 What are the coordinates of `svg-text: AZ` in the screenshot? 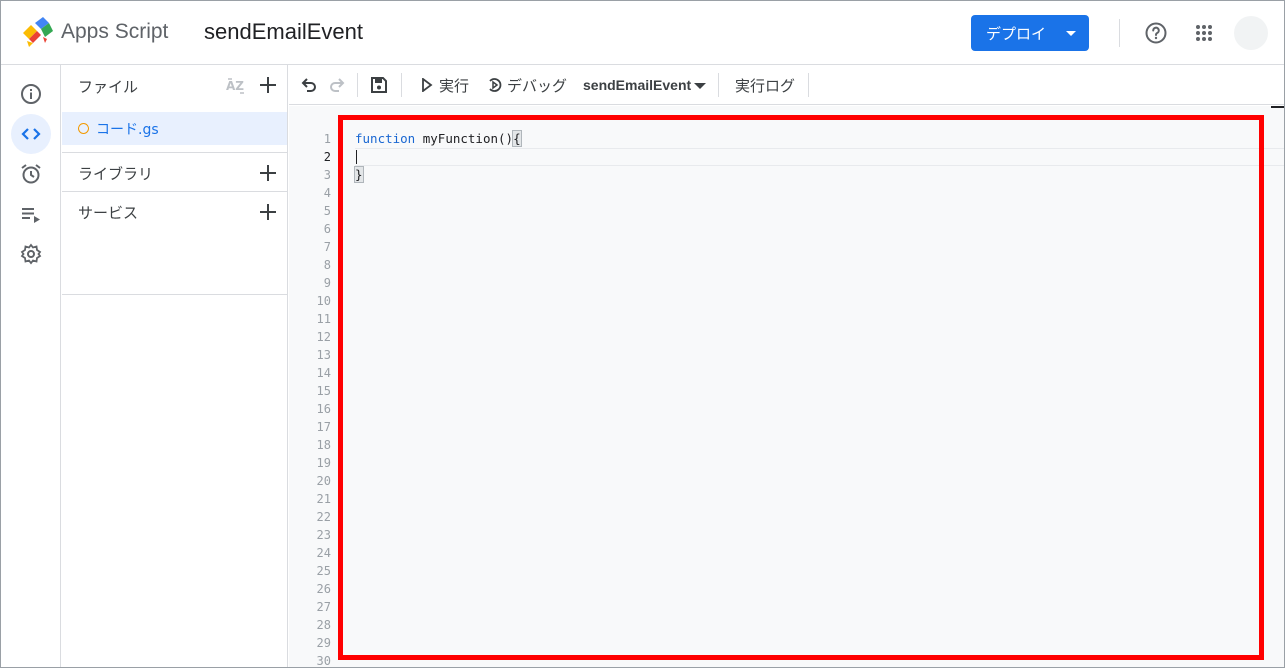 It's located at (235, 86).